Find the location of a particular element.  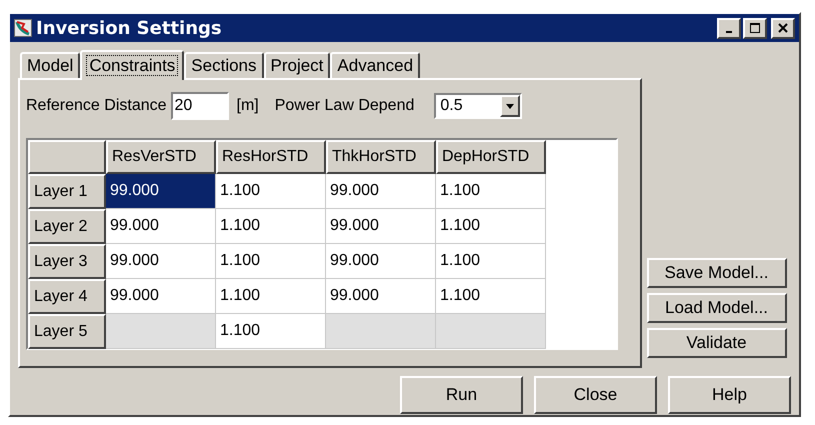

close-button is located at coordinates (783, 28).